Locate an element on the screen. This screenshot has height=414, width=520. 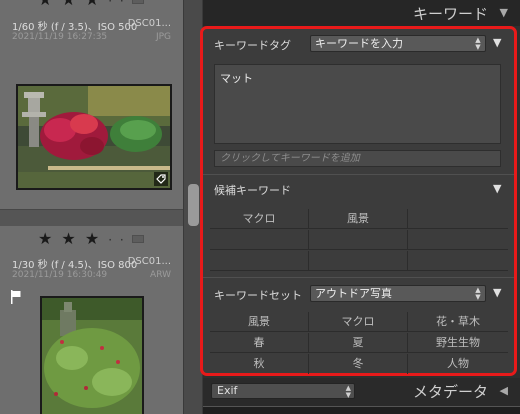
keyword-set-grid: 風景 マクロ 花・草木 春 夏 野生生物 秋 冬 人物 is located at coordinates (359, 344).